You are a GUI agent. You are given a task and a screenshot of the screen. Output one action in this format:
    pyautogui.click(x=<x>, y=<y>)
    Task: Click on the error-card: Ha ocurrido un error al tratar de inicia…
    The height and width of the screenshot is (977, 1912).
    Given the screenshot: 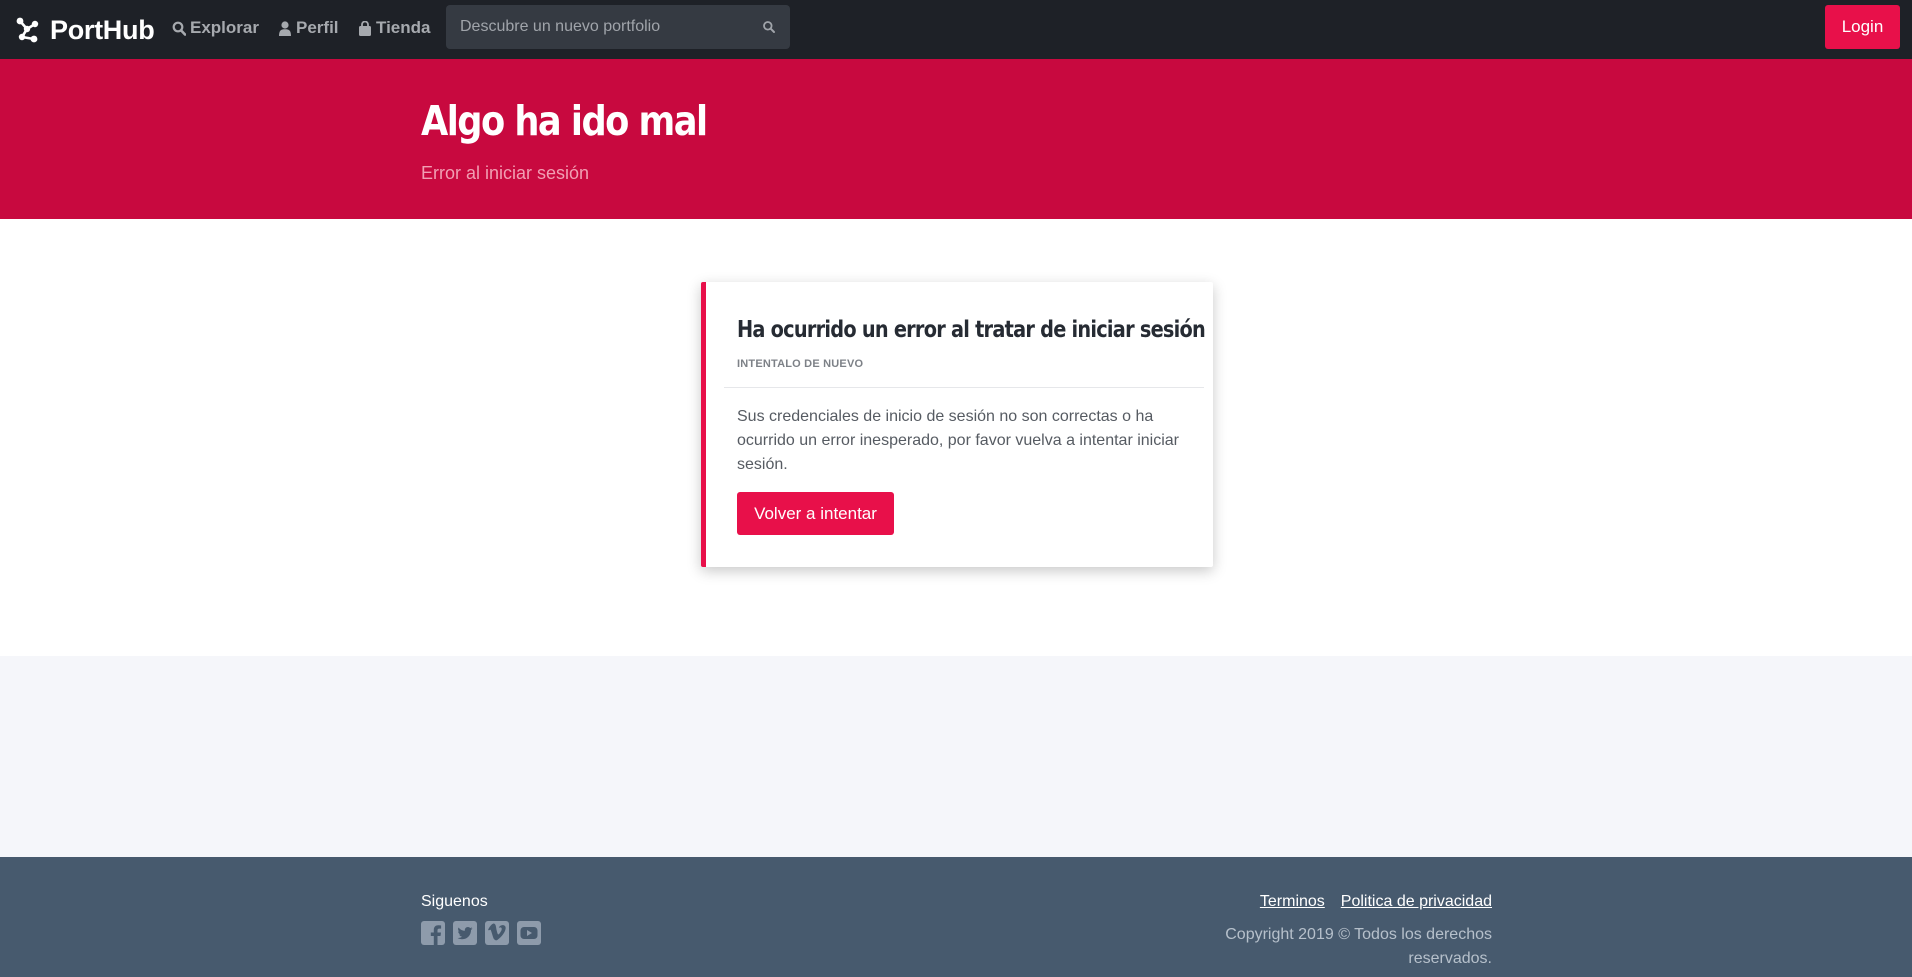 What is the action you would take?
    pyautogui.click(x=957, y=424)
    